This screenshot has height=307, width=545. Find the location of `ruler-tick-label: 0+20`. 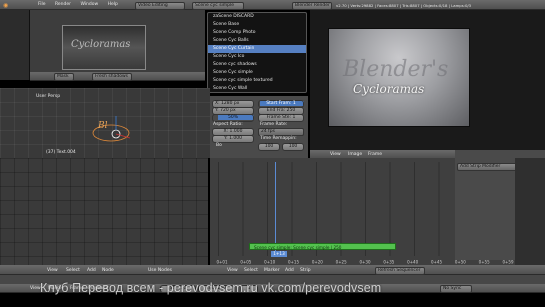

ruler-tick-label: 0+20 is located at coordinates (317, 262).